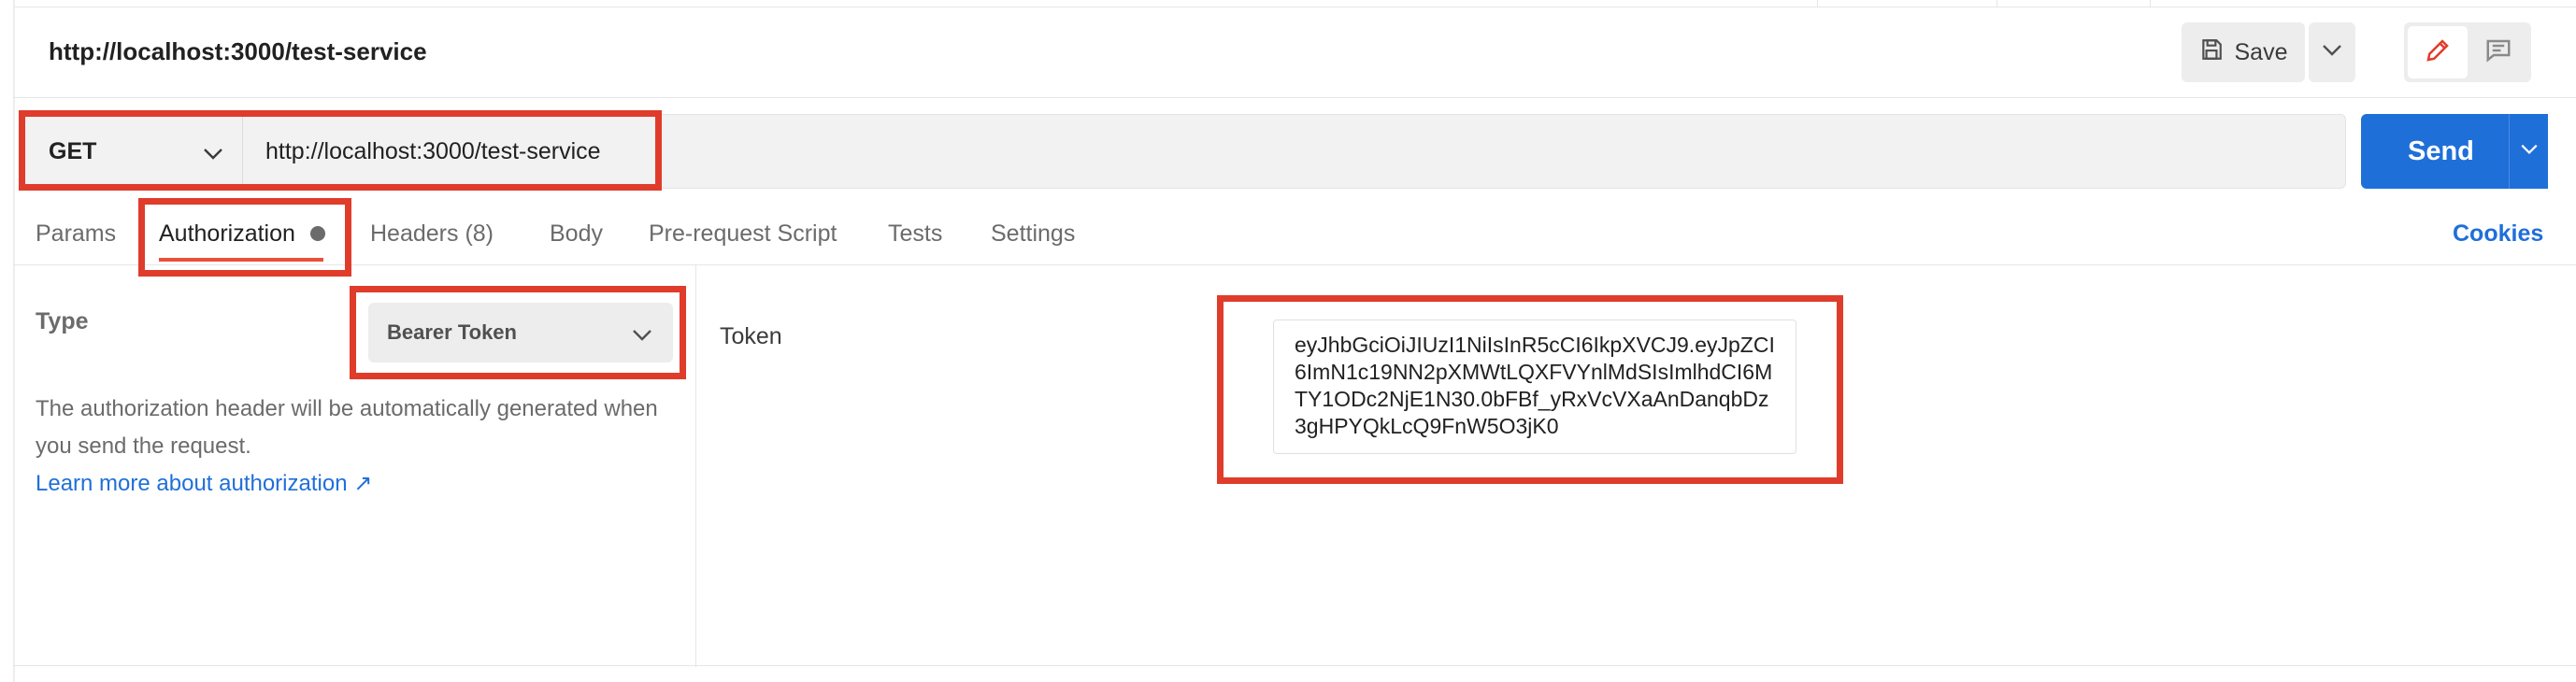  I want to click on save-options-button, so click(2332, 52).